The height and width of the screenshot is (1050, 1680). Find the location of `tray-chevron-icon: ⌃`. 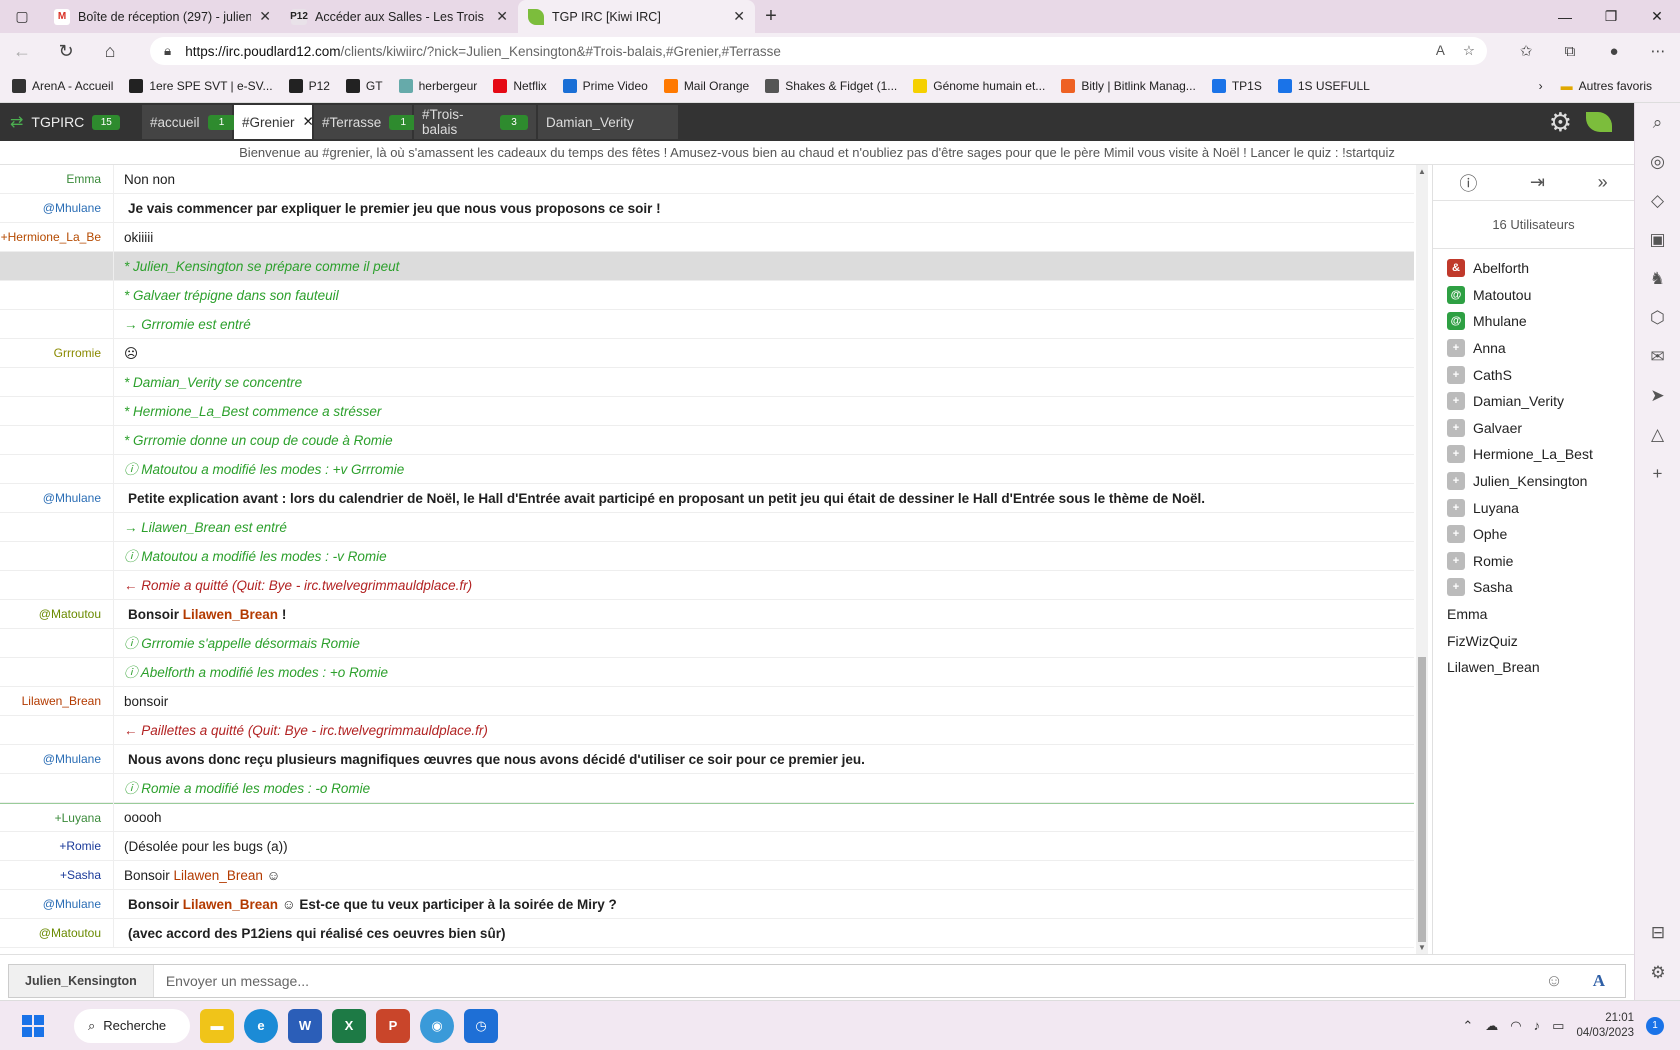

tray-chevron-icon: ⌃ is located at coordinates (1467, 1026).